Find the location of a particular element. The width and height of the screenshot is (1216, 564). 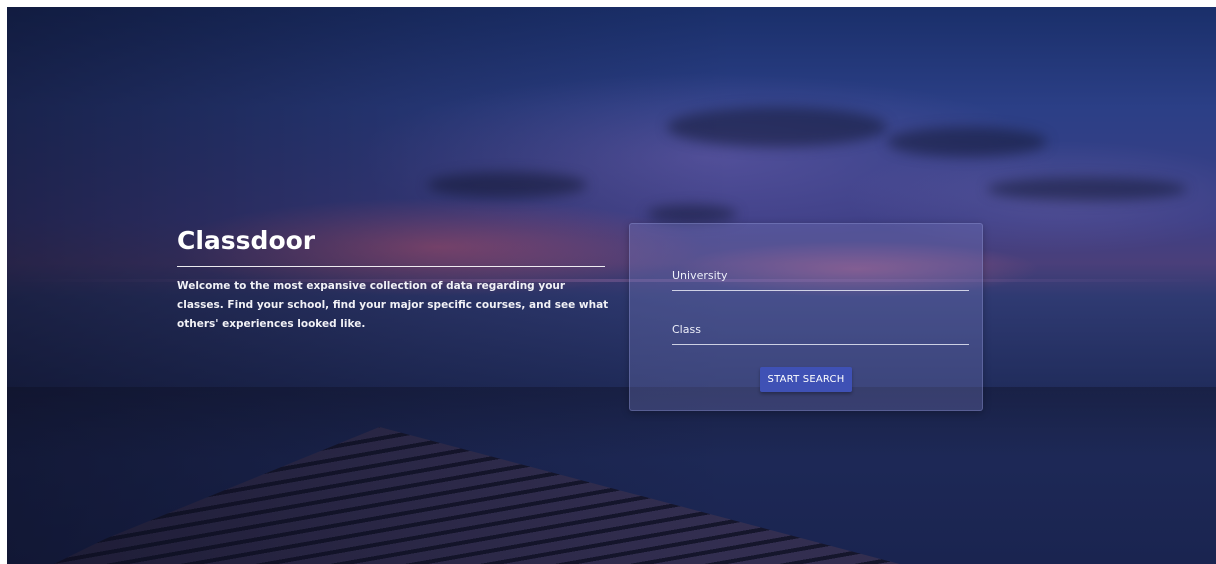

search-card: START SEARCH is located at coordinates (806, 317).